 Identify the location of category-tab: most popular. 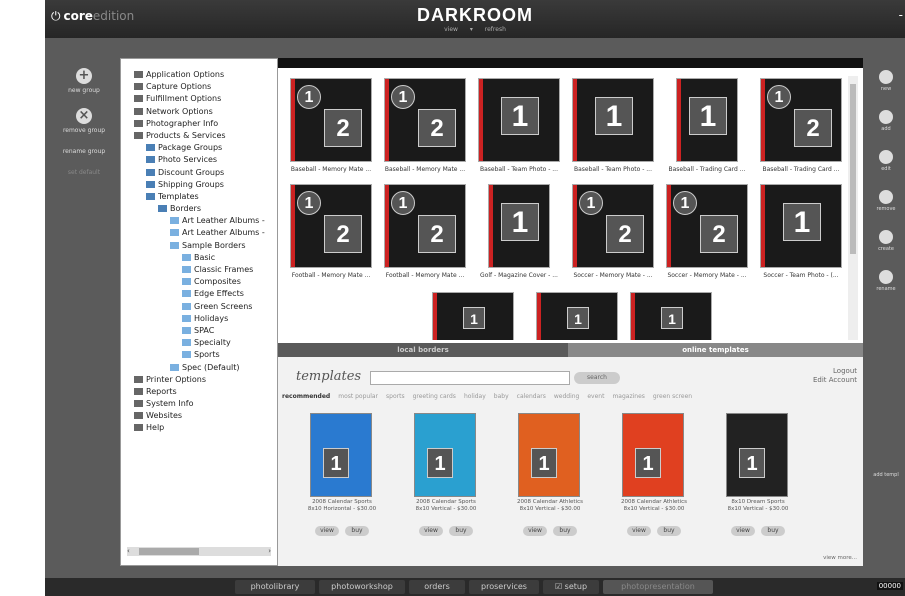
(358, 396).